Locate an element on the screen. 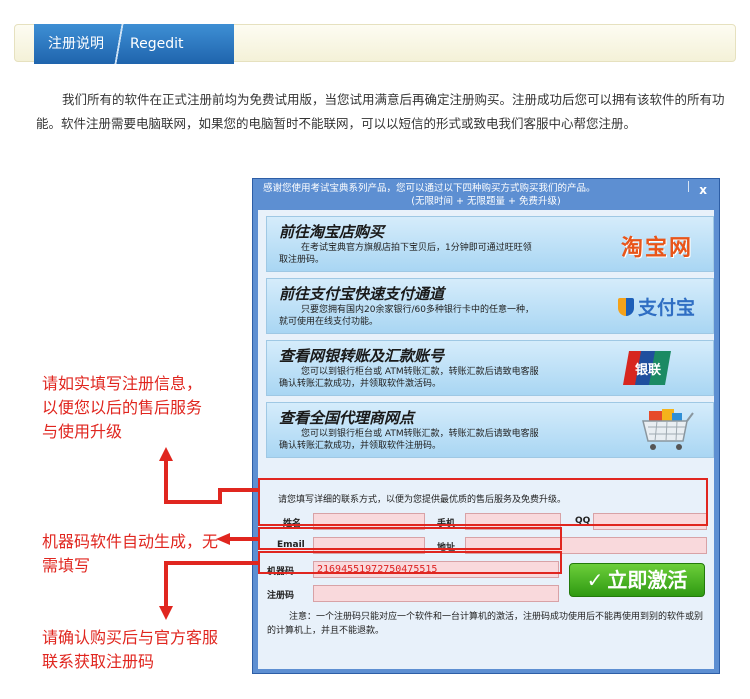  title-separator is located at coordinates (688, 186).